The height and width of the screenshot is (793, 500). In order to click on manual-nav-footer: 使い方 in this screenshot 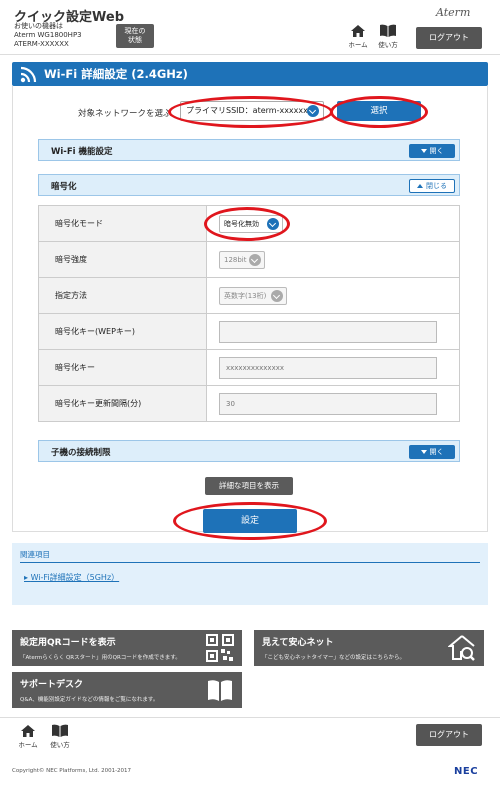, I will do `click(60, 738)`.